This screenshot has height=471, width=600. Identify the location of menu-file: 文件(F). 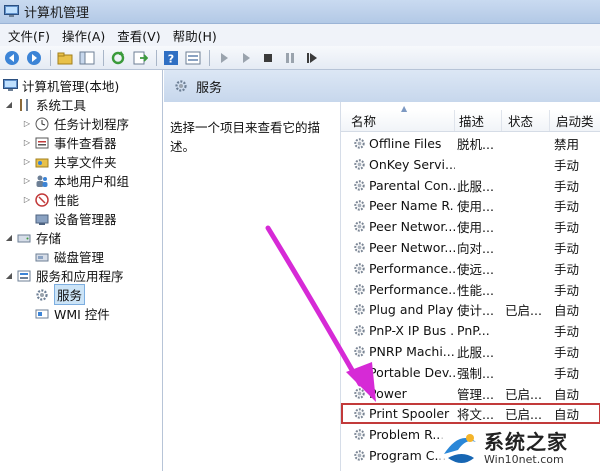
(29, 35).